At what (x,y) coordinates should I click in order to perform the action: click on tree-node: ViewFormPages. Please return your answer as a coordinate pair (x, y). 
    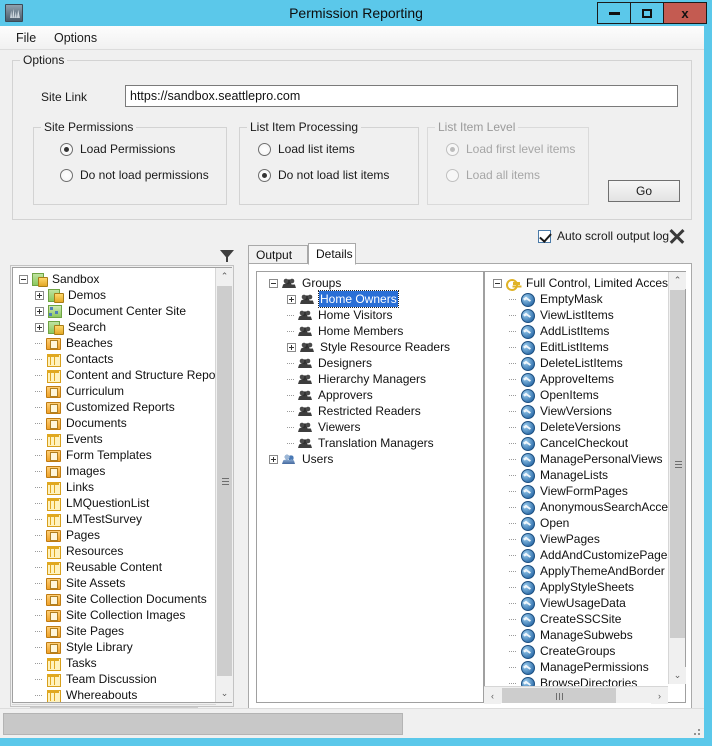
    Looking at the image, I should click on (587, 491).